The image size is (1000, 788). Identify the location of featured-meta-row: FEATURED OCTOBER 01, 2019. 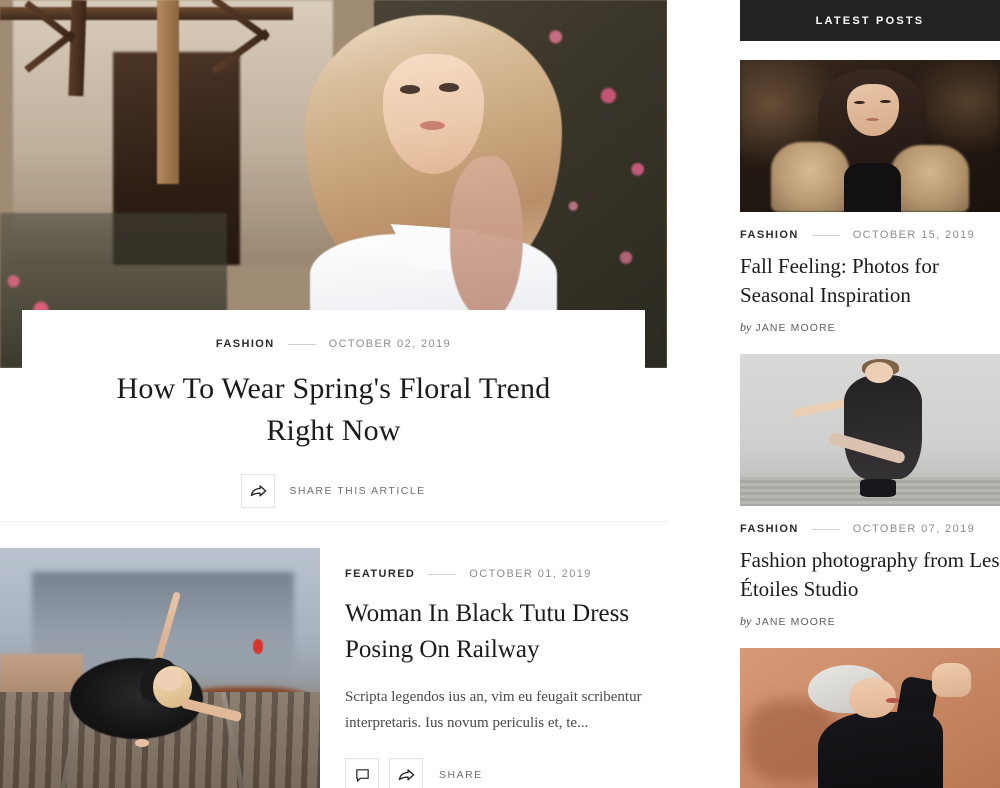
(495, 574).